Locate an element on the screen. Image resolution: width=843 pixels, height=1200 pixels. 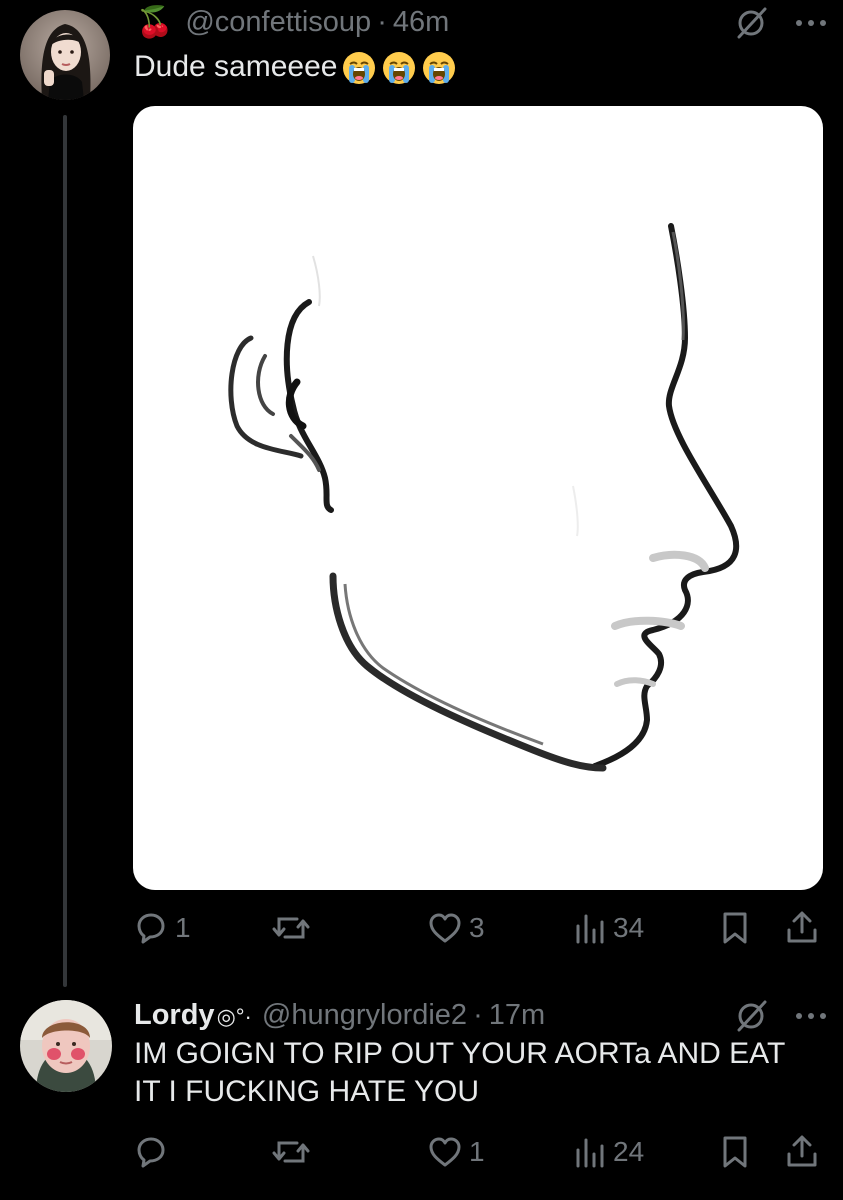
like-button: 1 is located at coordinates (456, 1152).